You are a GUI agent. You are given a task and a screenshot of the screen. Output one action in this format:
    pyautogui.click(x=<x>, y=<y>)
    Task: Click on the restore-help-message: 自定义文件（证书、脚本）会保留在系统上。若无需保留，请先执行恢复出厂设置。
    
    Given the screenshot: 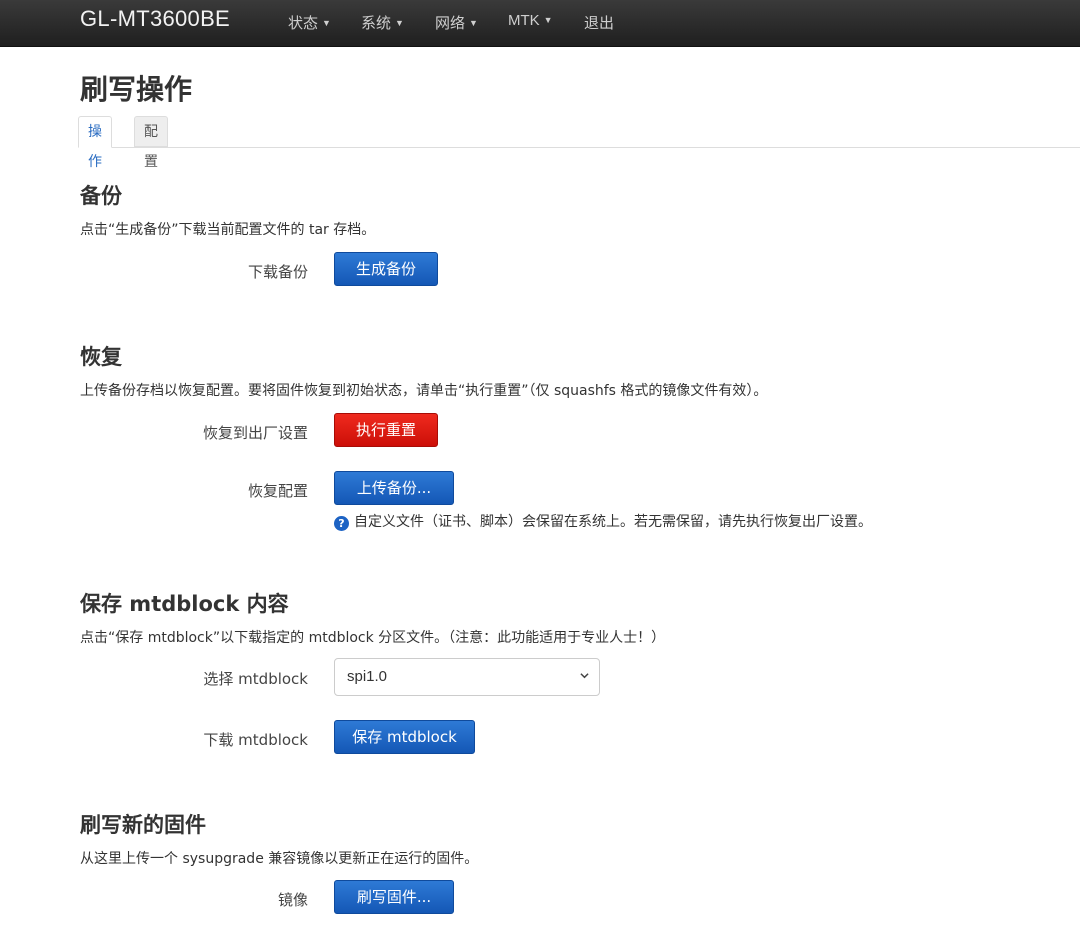 What is the action you would take?
    pyautogui.click(x=613, y=522)
    